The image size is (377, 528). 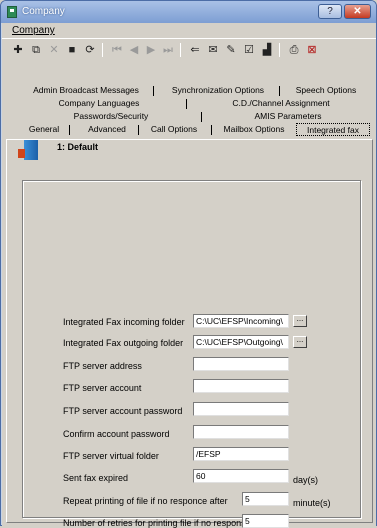 I want to click on tab-speech-options: Speech Options, so click(x=326, y=90).